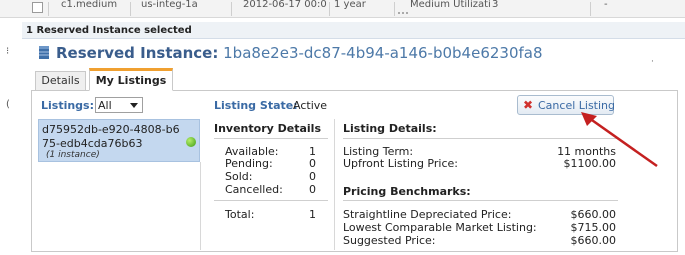 The width and height of the screenshot is (685, 255). What do you see at coordinates (619, 140) in the screenshot?
I see `annotation-arrow-icon` at bounding box center [619, 140].